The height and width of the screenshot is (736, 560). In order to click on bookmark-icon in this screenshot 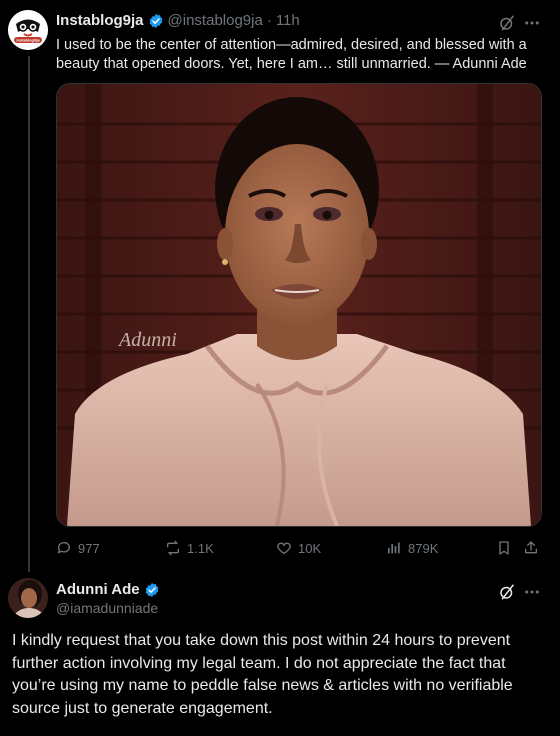, I will do `click(504, 548)`.